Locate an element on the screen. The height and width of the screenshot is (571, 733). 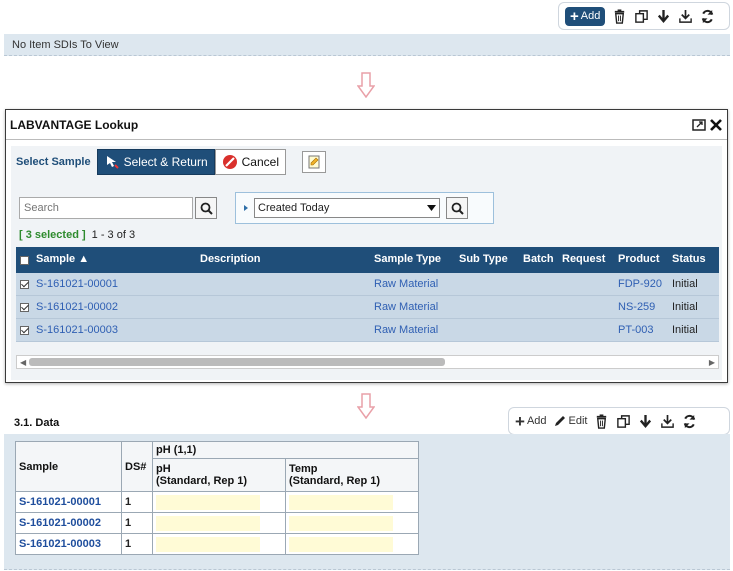
selected-count: [ 3 selected ] is located at coordinates (52, 235).